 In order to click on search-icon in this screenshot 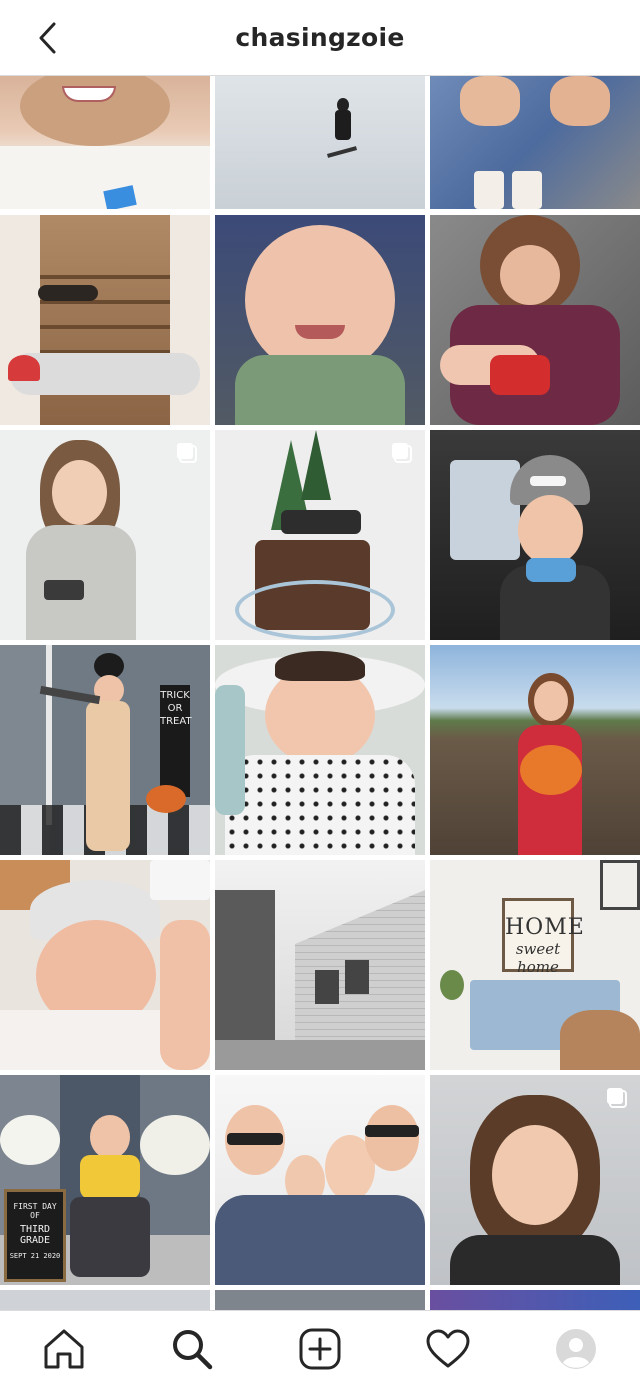, I will do `click(193, 1350)`.